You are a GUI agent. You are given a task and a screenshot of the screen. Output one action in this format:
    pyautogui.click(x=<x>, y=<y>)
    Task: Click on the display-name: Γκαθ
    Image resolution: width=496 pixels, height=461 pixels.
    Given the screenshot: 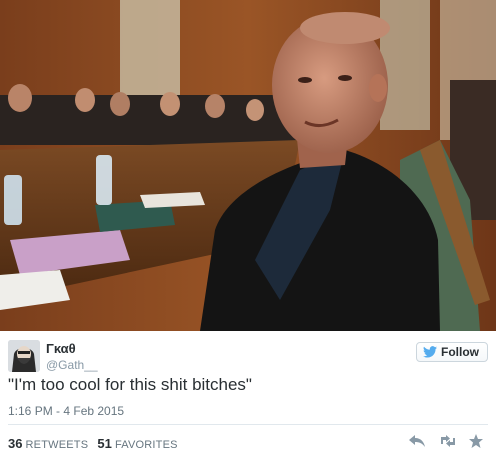 What is the action you would take?
    pyautogui.click(x=61, y=348)
    